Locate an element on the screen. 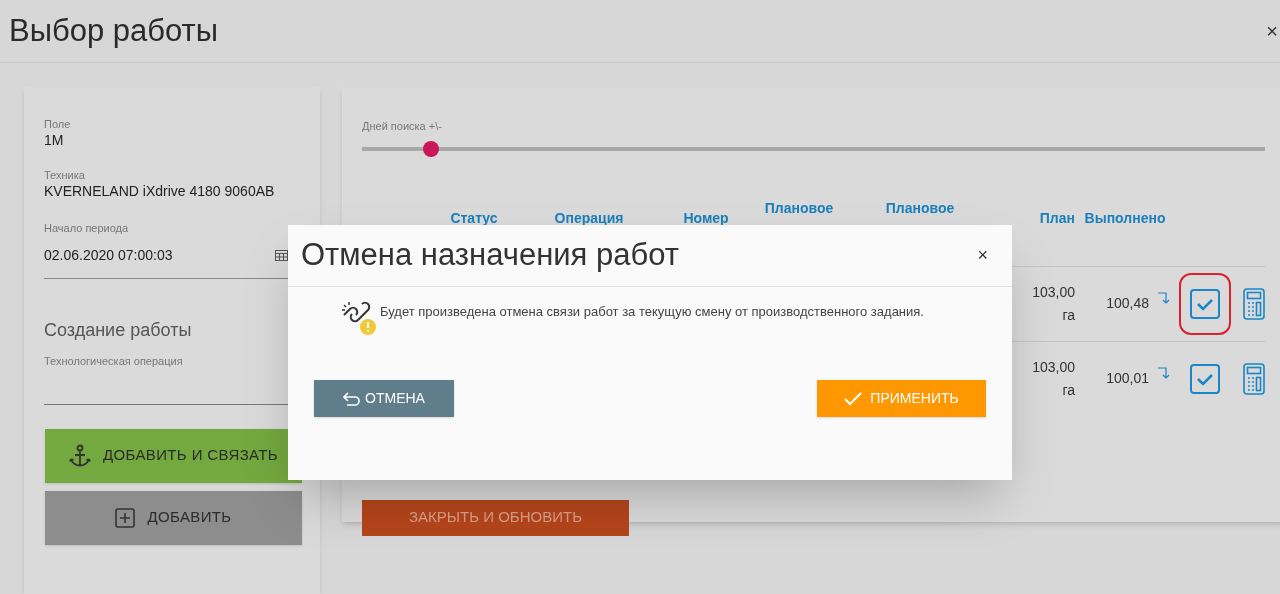  close-refresh-button: ЗАКРЫТЬ И ОБНОВИТЬ is located at coordinates (495, 517).